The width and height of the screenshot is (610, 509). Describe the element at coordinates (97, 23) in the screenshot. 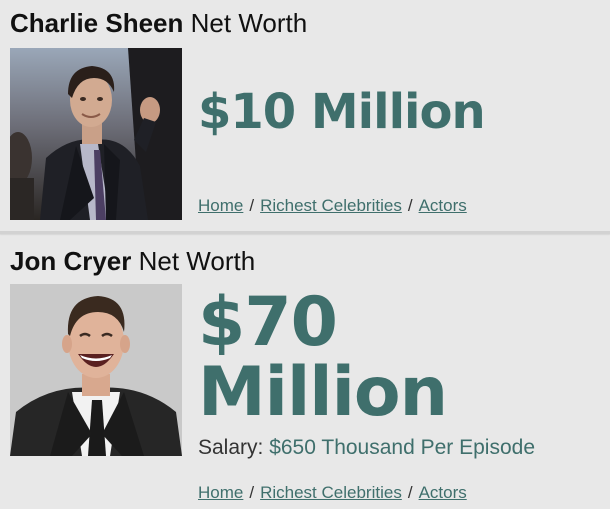

I see `celebrity-name: Charlie Sheen` at that location.